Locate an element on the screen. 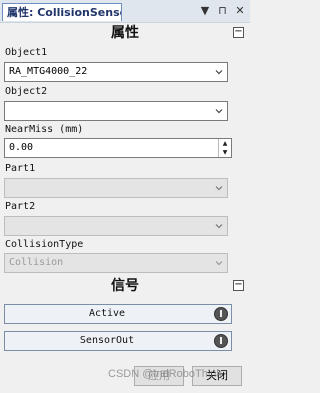 The image size is (320, 393). signal-row-active: Active is located at coordinates (118, 314).